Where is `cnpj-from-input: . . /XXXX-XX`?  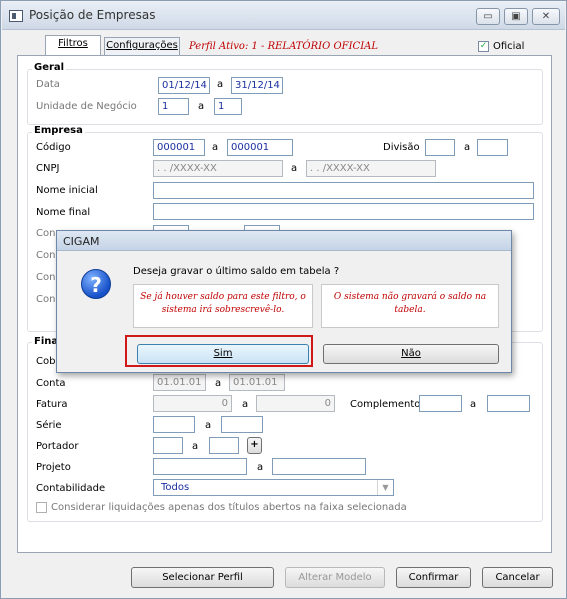 cnpj-from-input: . . /XXXX-XX is located at coordinates (218, 168).